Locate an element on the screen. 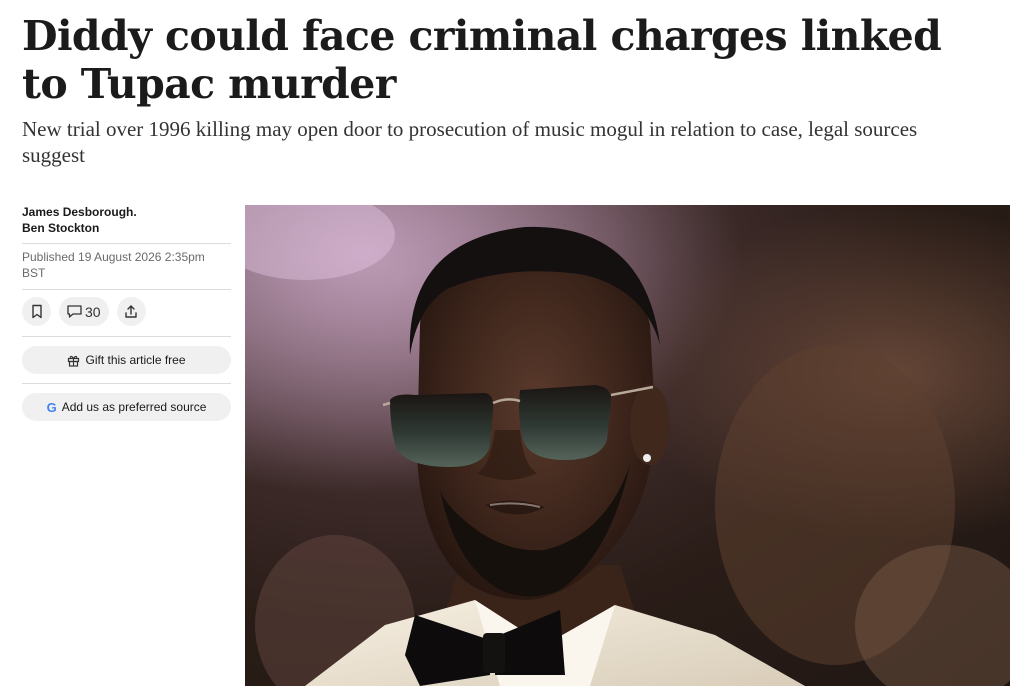 The height and width of the screenshot is (690, 1024). share-button is located at coordinates (131, 311).